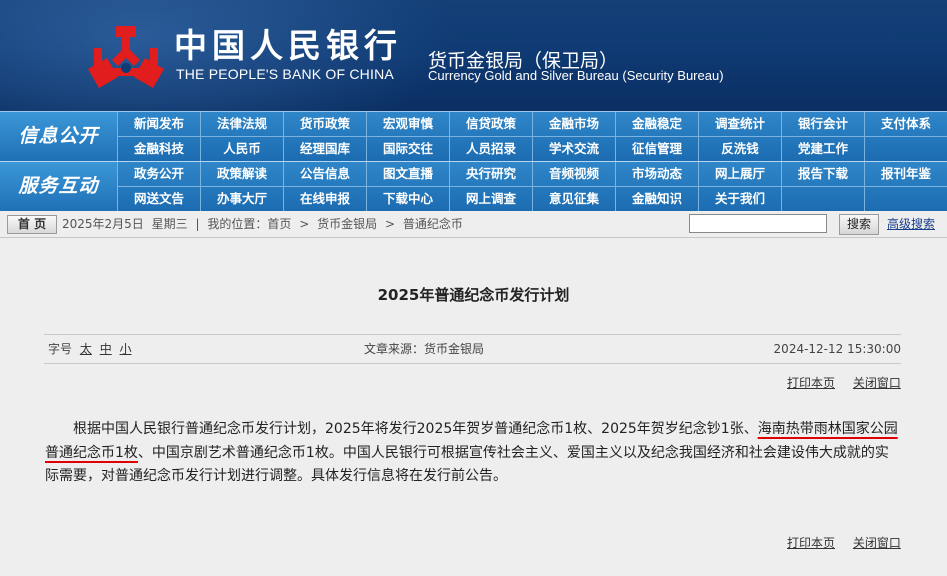 This screenshot has width=947, height=576. What do you see at coordinates (822, 174) in the screenshot?
I see `nav-item-report-download: 报告下载` at bounding box center [822, 174].